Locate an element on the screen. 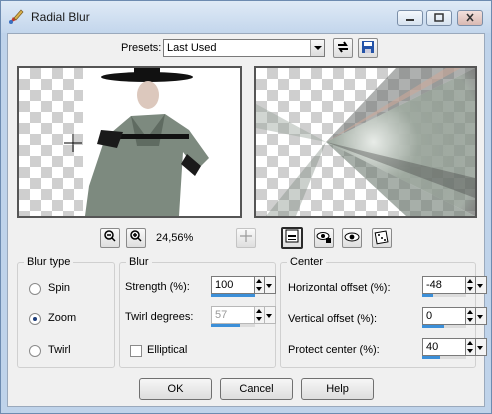 This screenshot has width=492, height=414. protect-center-spinner: 40 is located at coordinates (454, 349).